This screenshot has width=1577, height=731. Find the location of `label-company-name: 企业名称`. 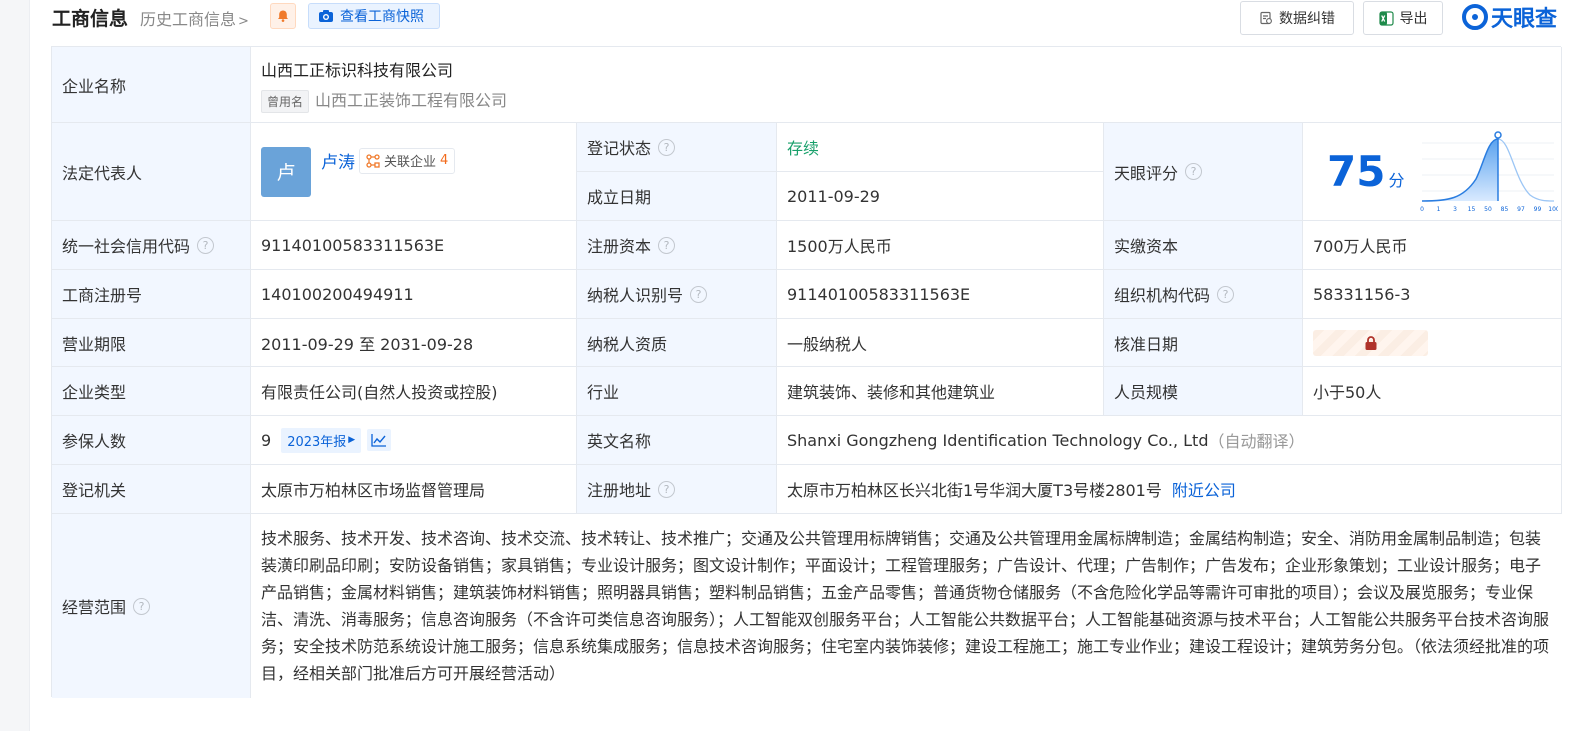

label-company-name: 企业名称 is located at coordinates (151, 85).